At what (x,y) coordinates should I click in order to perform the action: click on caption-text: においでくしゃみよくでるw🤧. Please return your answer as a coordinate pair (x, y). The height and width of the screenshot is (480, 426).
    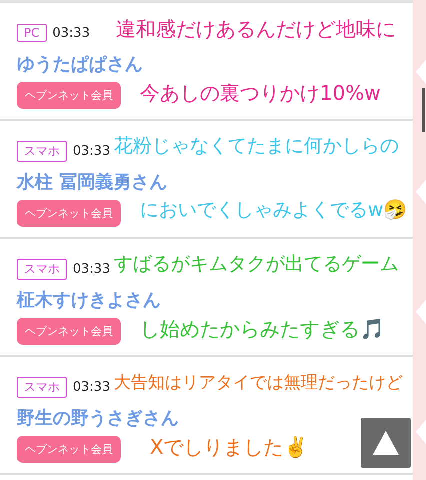
    Looking at the image, I should click on (274, 210).